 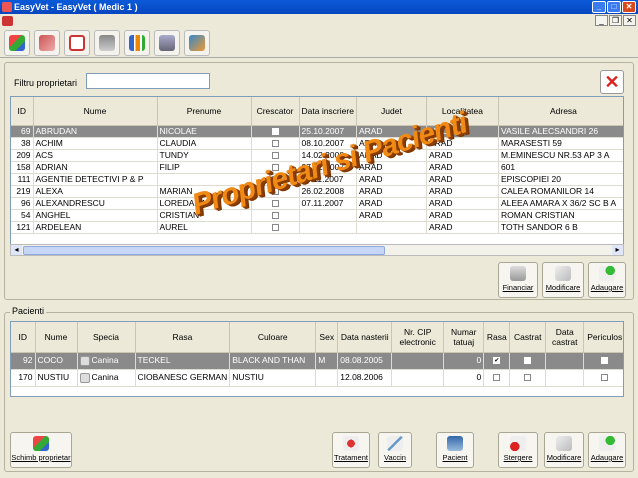 I want to click on filter-label: Filtru proprietari, so click(x=46, y=83).